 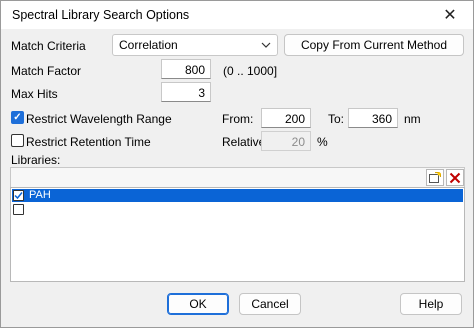 I want to click on restrict-wavelength-checkbox: ✓, so click(x=17, y=117).